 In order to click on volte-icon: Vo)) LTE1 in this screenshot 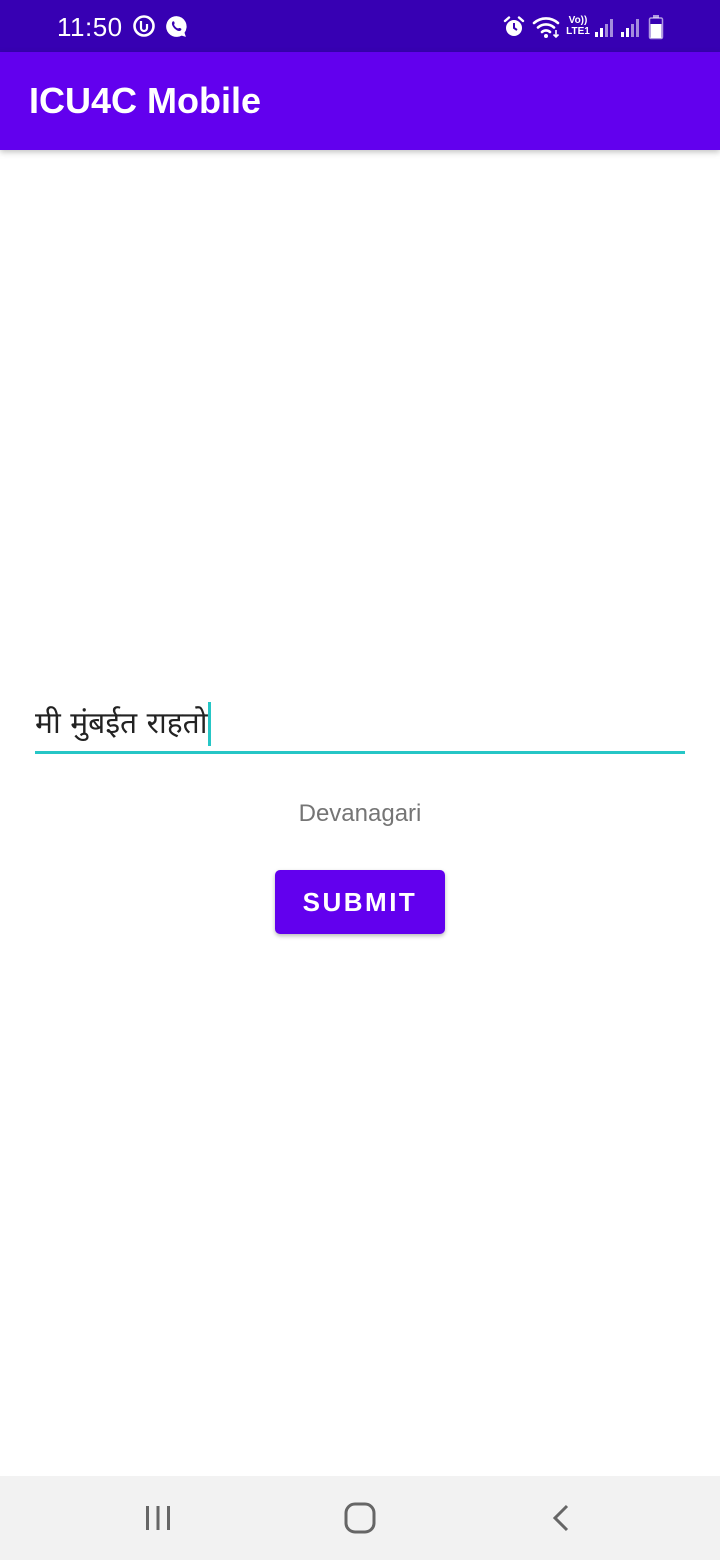, I will do `click(578, 27)`.